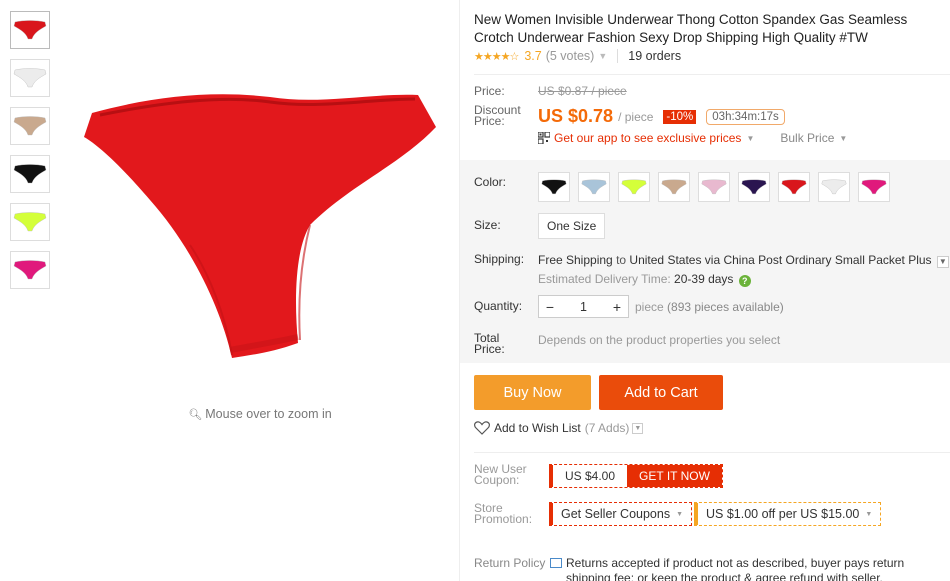  I want to click on return-policy-icon, so click(556, 563).